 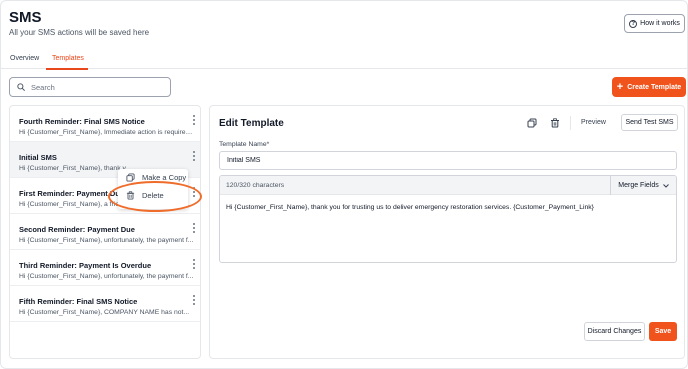 I want to click on edit-template-title: Edit Template, so click(x=251, y=123).